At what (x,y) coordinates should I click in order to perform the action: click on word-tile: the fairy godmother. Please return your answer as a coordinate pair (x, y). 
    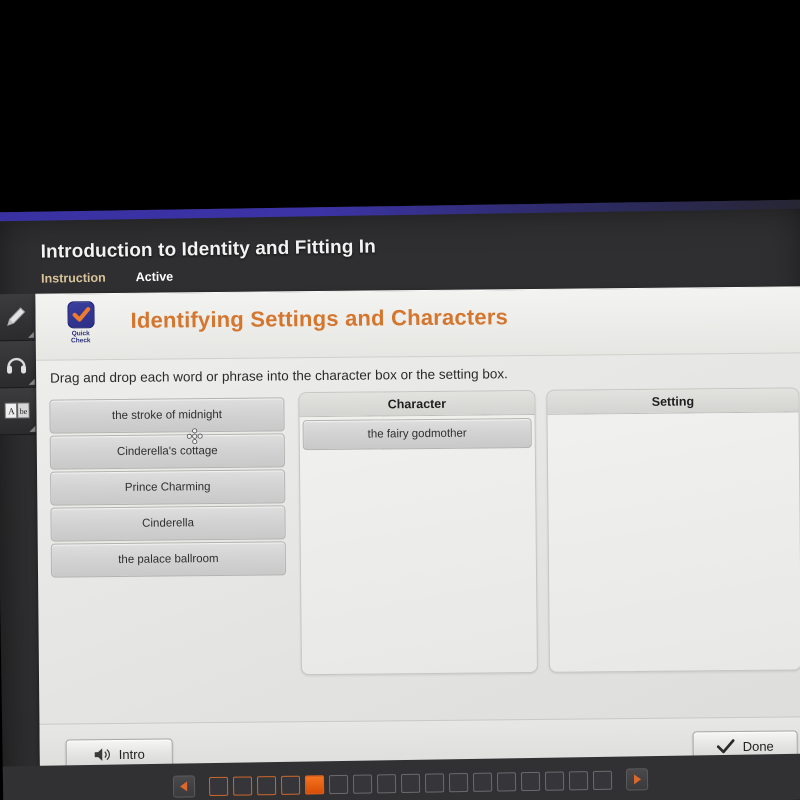
    Looking at the image, I should click on (417, 434).